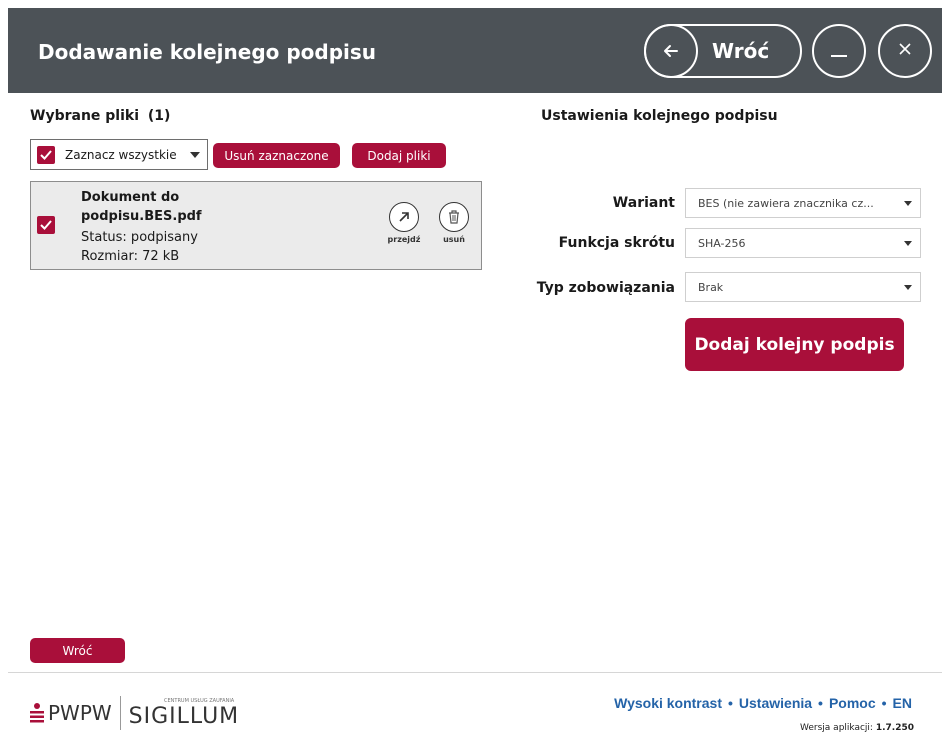  Describe the element at coordinates (199, 701) in the screenshot. I see `logo-subtitle: CENTRUM USŁUG ZAUFANIA` at that location.